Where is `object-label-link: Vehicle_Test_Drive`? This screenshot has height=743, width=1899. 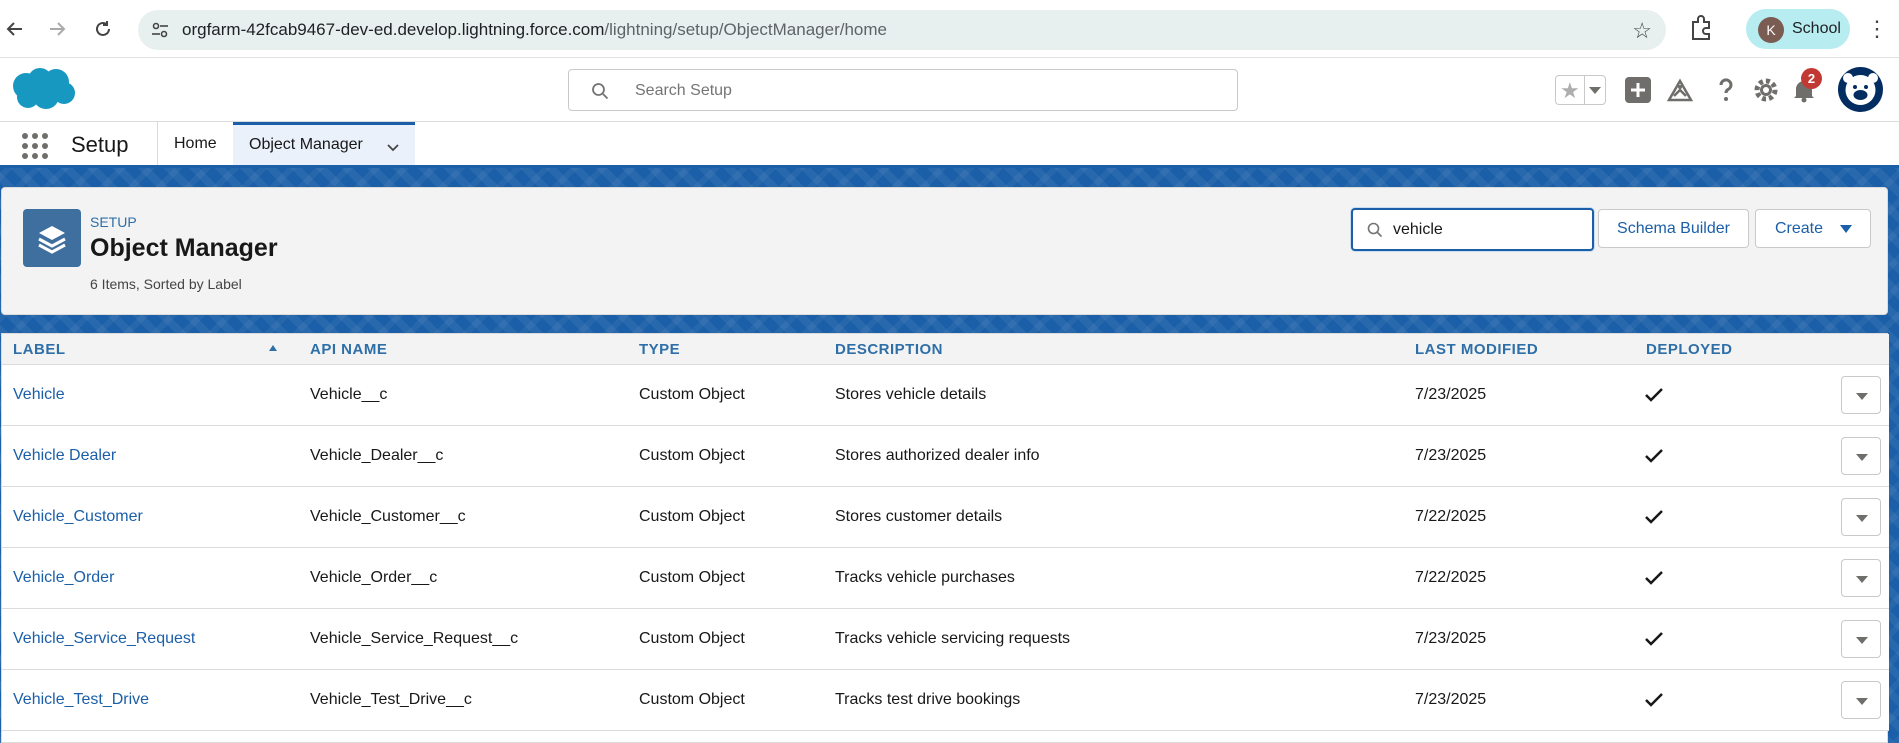
object-label-link: Vehicle_Test_Drive is located at coordinates (81, 700).